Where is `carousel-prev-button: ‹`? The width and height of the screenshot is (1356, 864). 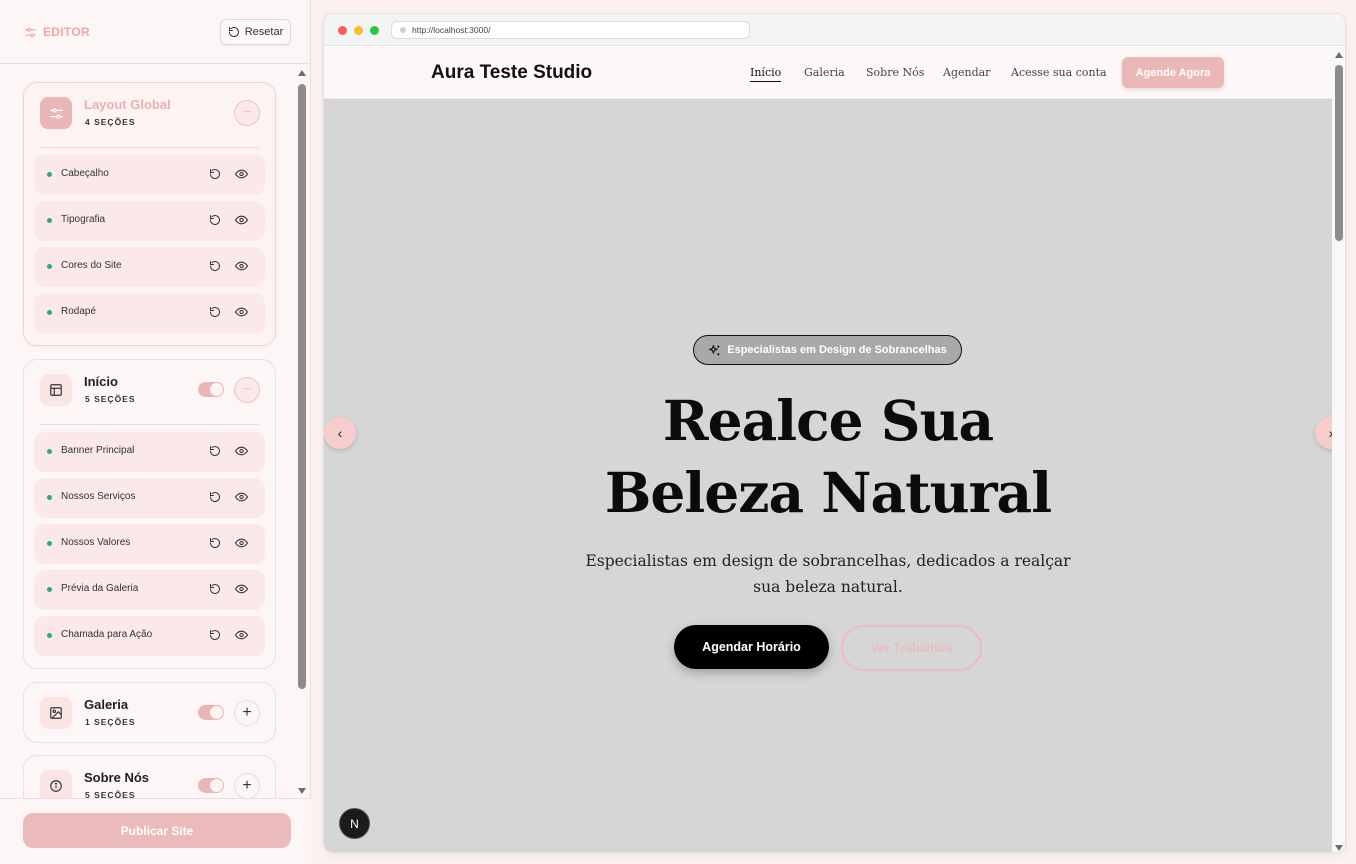 carousel-prev-button: ‹ is located at coordinates (340, 433).